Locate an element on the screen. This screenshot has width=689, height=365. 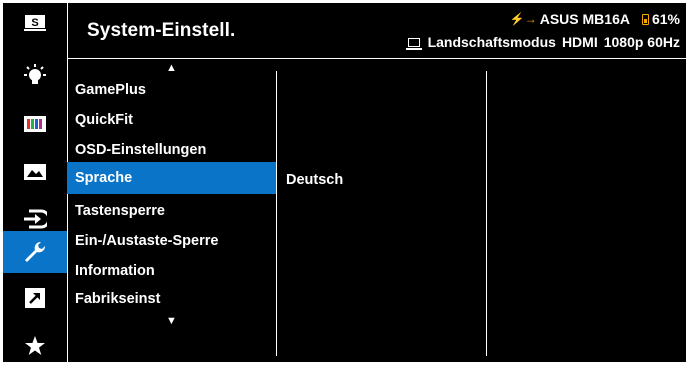
orientation-mode: Landschaftsmodus is located at coordinates (491, 42).